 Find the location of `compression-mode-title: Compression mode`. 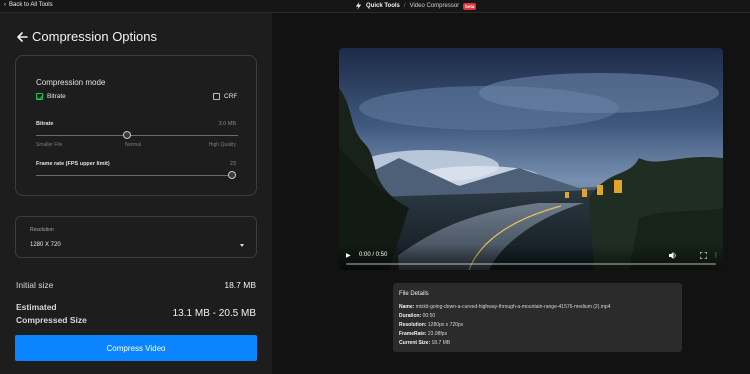

compression-mode-title: Compression mode is located at coordinates (71, 82).